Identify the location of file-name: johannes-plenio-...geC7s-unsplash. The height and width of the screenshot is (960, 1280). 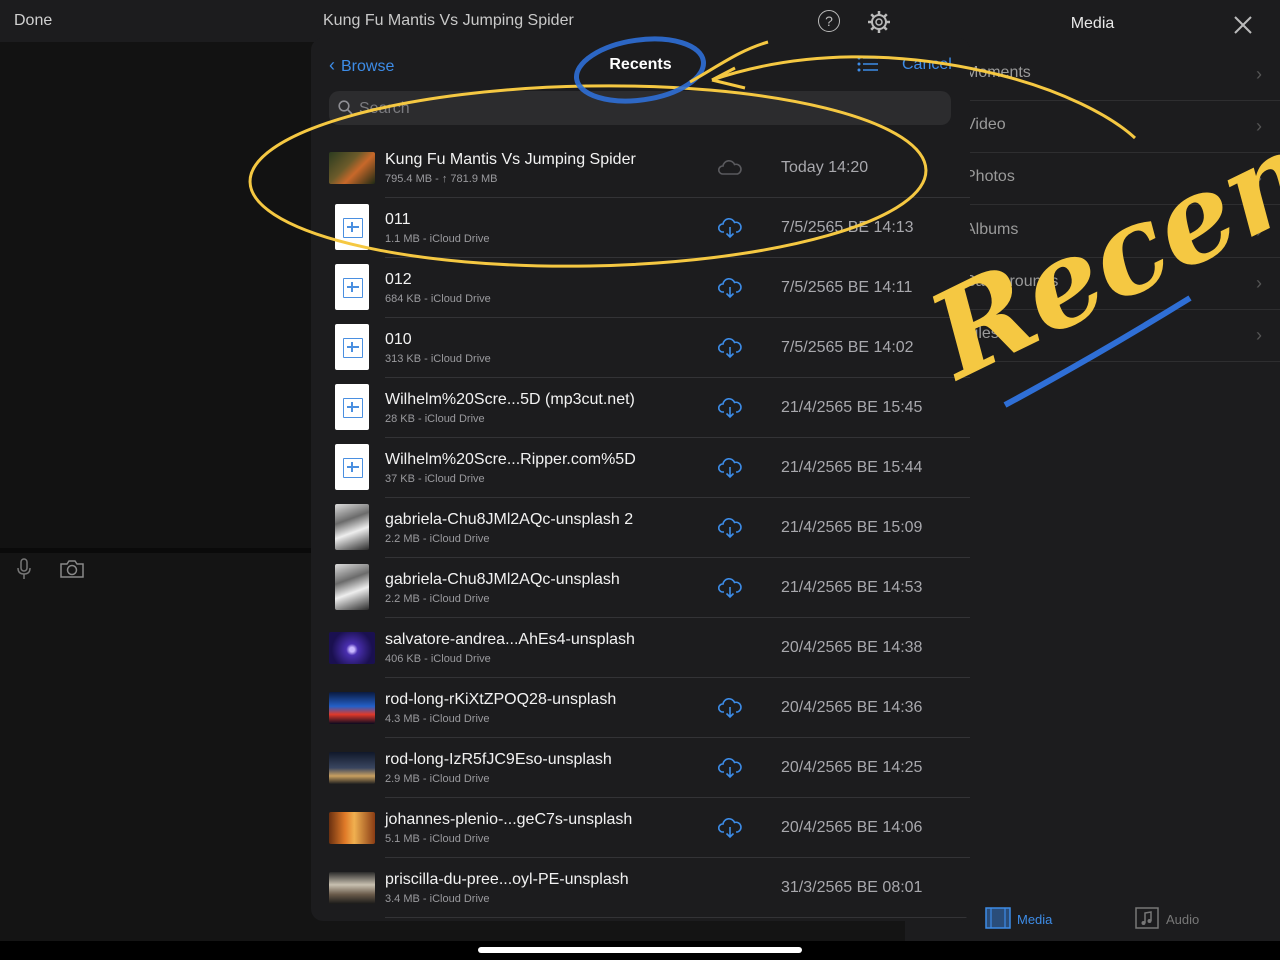
(509, 819).